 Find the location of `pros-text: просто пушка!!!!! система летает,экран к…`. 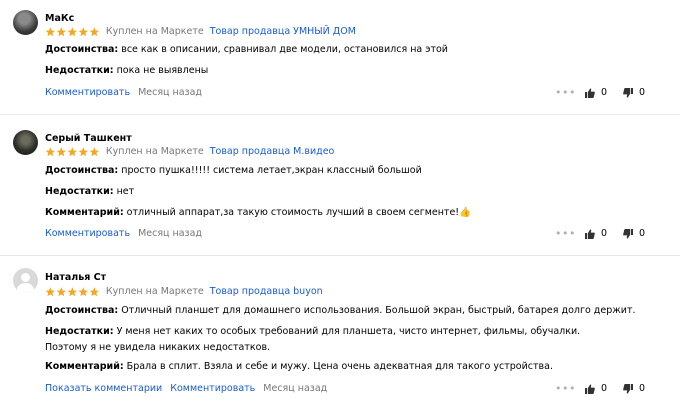

pros-text: просто пушка!!!!! система летает,экран к… is located at coordinates (271, 170).